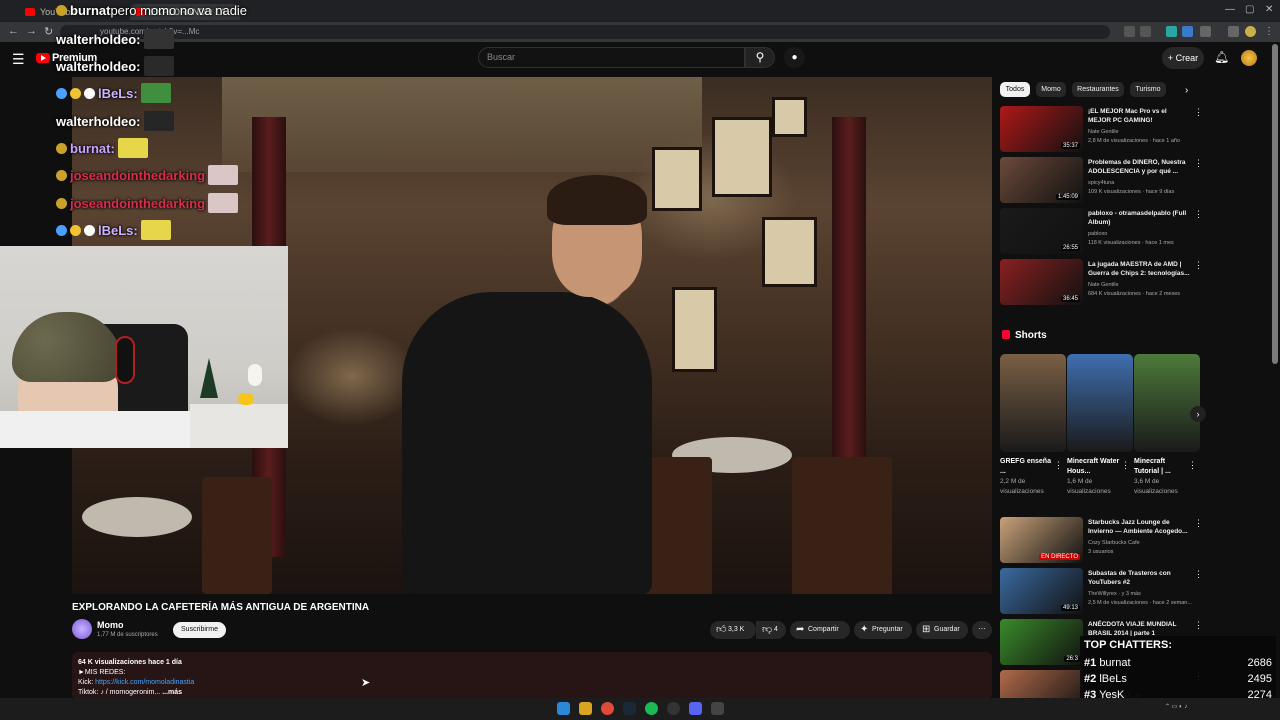  Describe the element at coordinates (172, 692) in the screenshot. I see `show-more-link: ...más` at that location.